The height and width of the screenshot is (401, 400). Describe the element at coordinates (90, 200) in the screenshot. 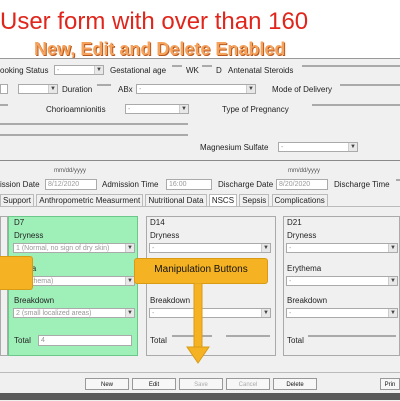

I see `tab-anthropometric: Anthropometric Measurment` at that location.